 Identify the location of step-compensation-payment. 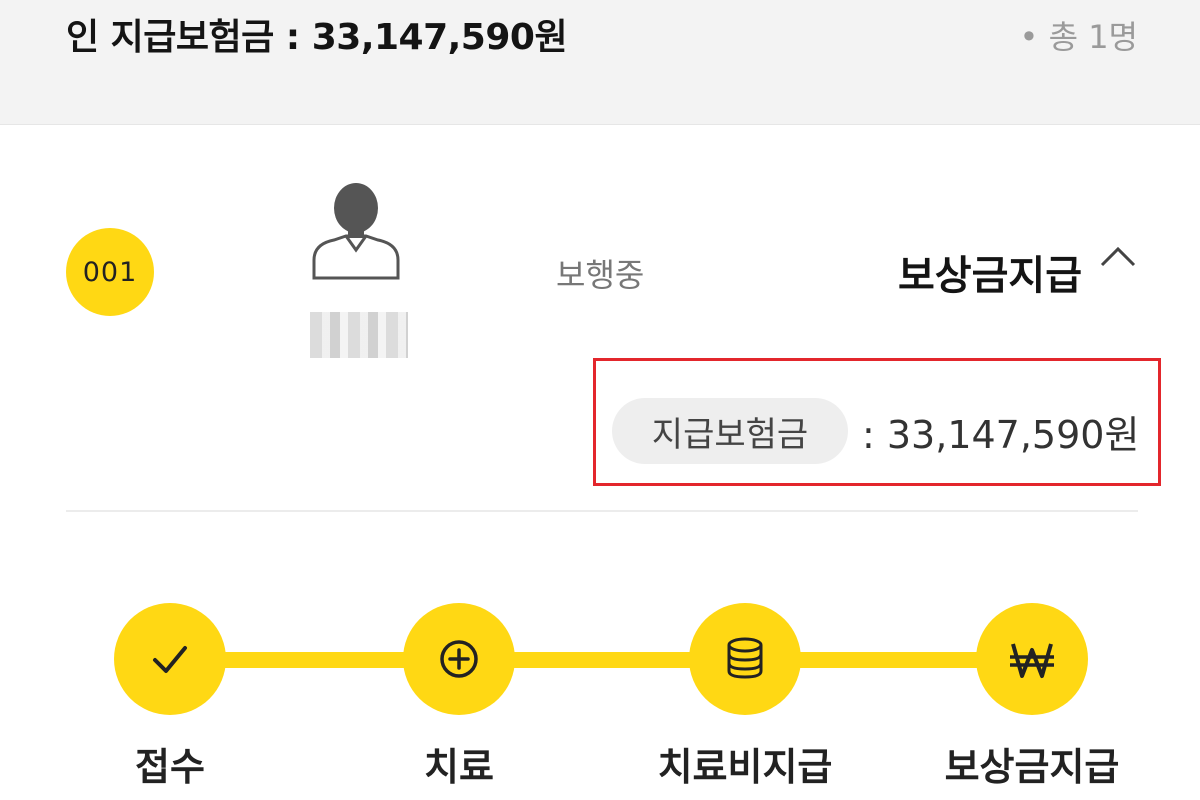
(1032, 659).